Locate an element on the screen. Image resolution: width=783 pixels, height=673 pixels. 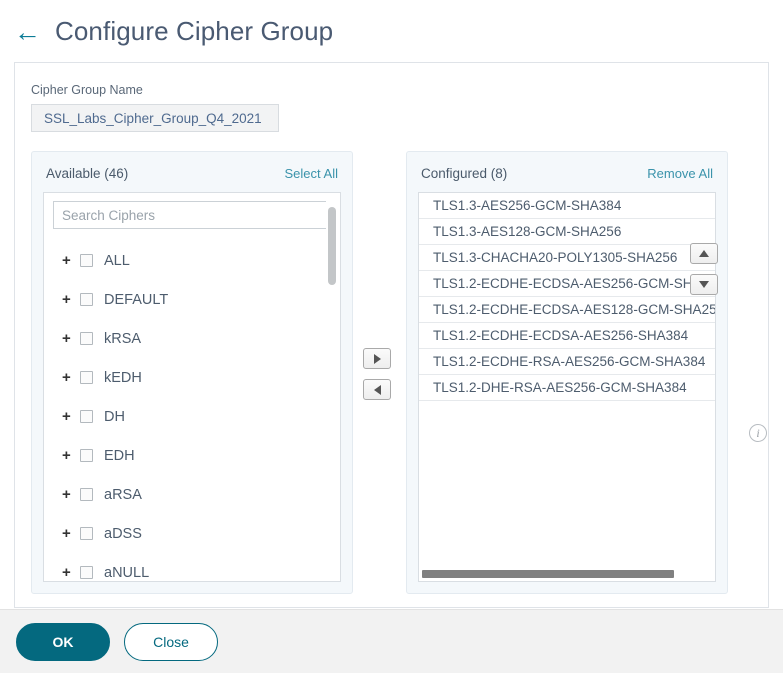
close-button: Close is located at coordinates (171, 641).